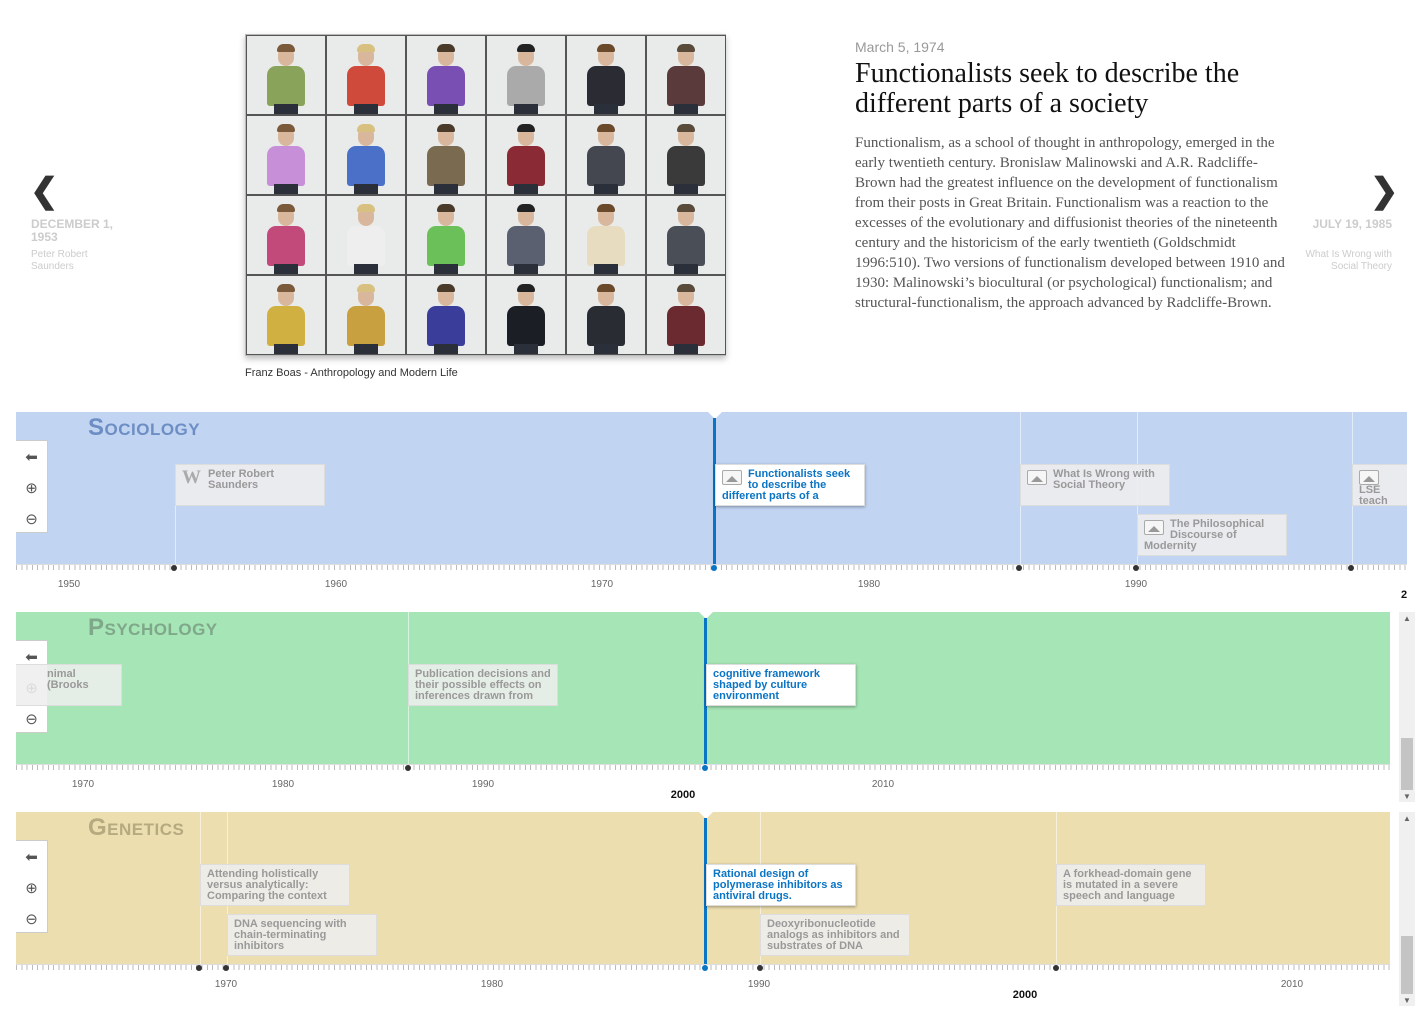 The width and height of the screenshot is (1423, 1016). I want to click on year-label: 1980, so click(492, 984).